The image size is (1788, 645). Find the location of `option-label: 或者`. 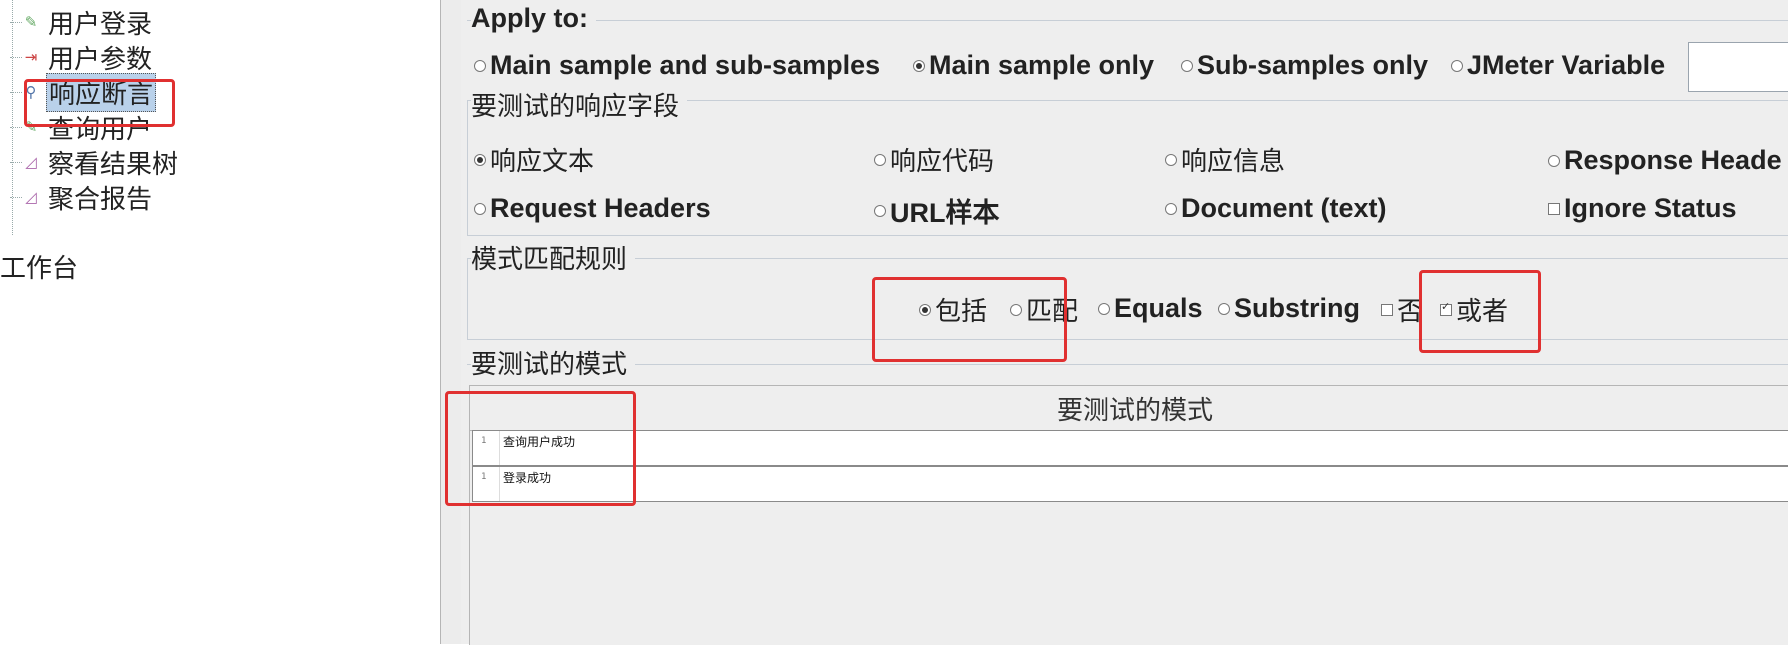

option-label: 或者 is located at coordinates (1482, 312).